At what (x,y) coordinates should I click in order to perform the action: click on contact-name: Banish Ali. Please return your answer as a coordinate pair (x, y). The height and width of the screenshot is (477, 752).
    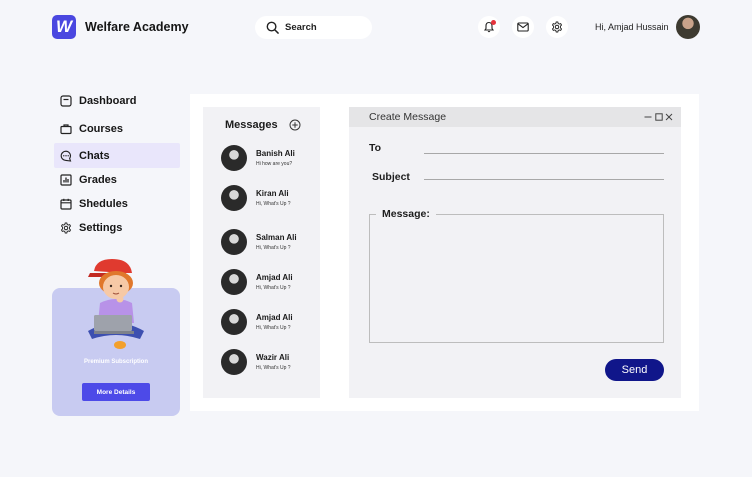
    Looking at the image, I should click on (275, 153).